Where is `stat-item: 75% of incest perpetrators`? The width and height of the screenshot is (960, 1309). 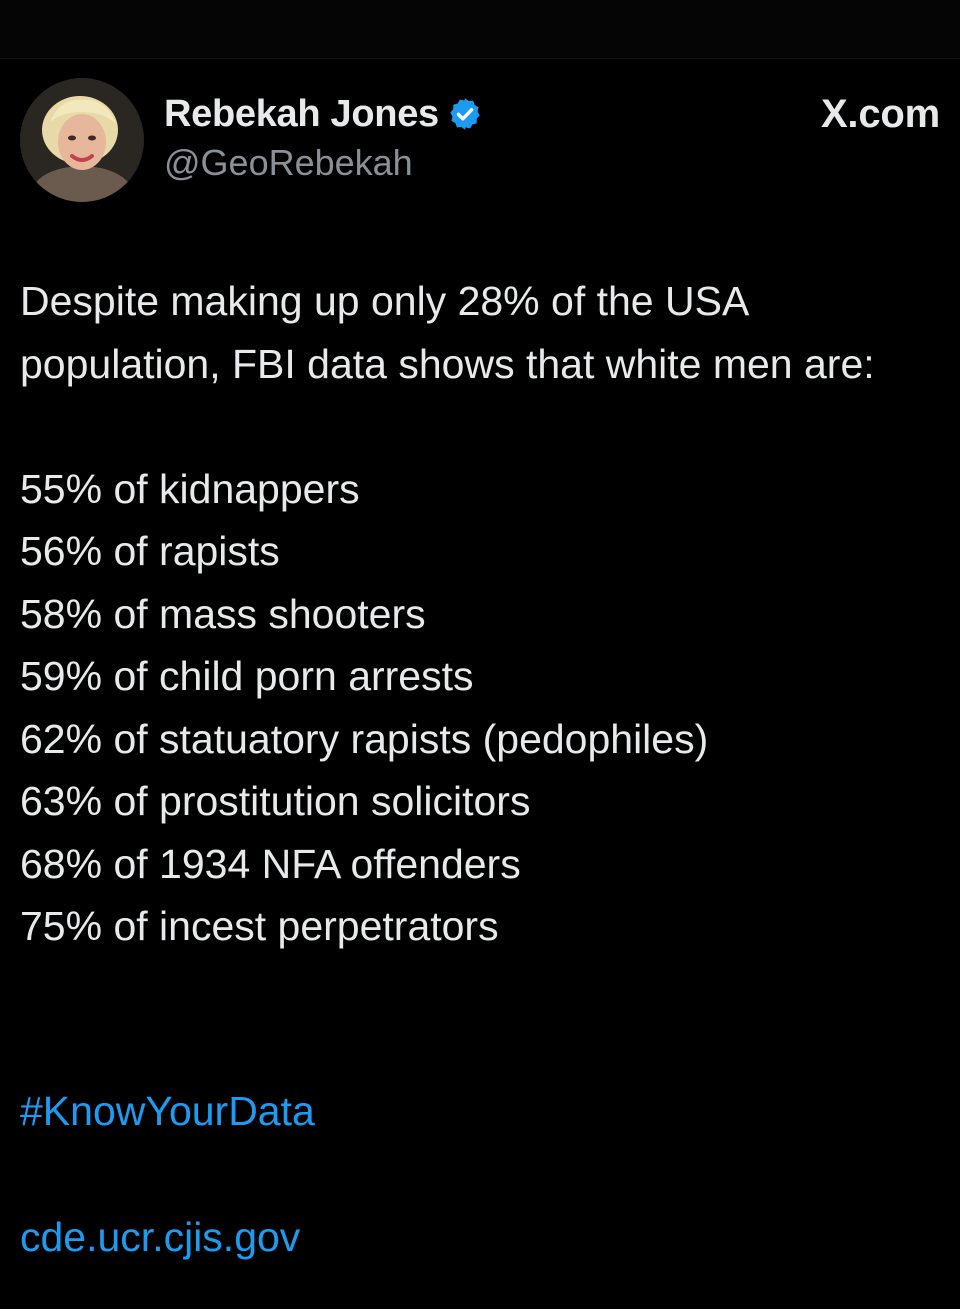
stat-item: 75% of incest perpetrators is located at coordinates (259, 926).